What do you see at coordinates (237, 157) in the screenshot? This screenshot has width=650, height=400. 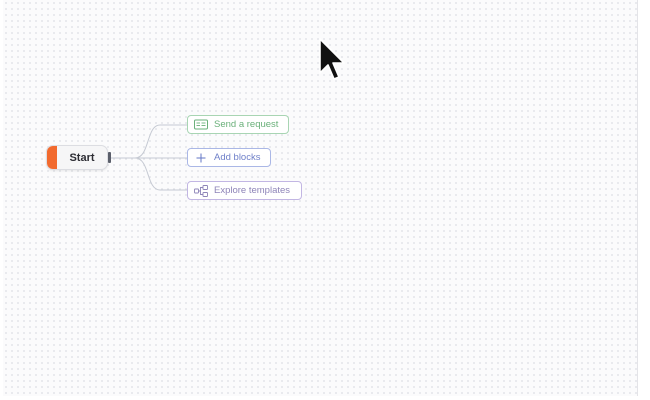 I see `add-blocks-label: Add blocks` at bounding box center [237, 157].